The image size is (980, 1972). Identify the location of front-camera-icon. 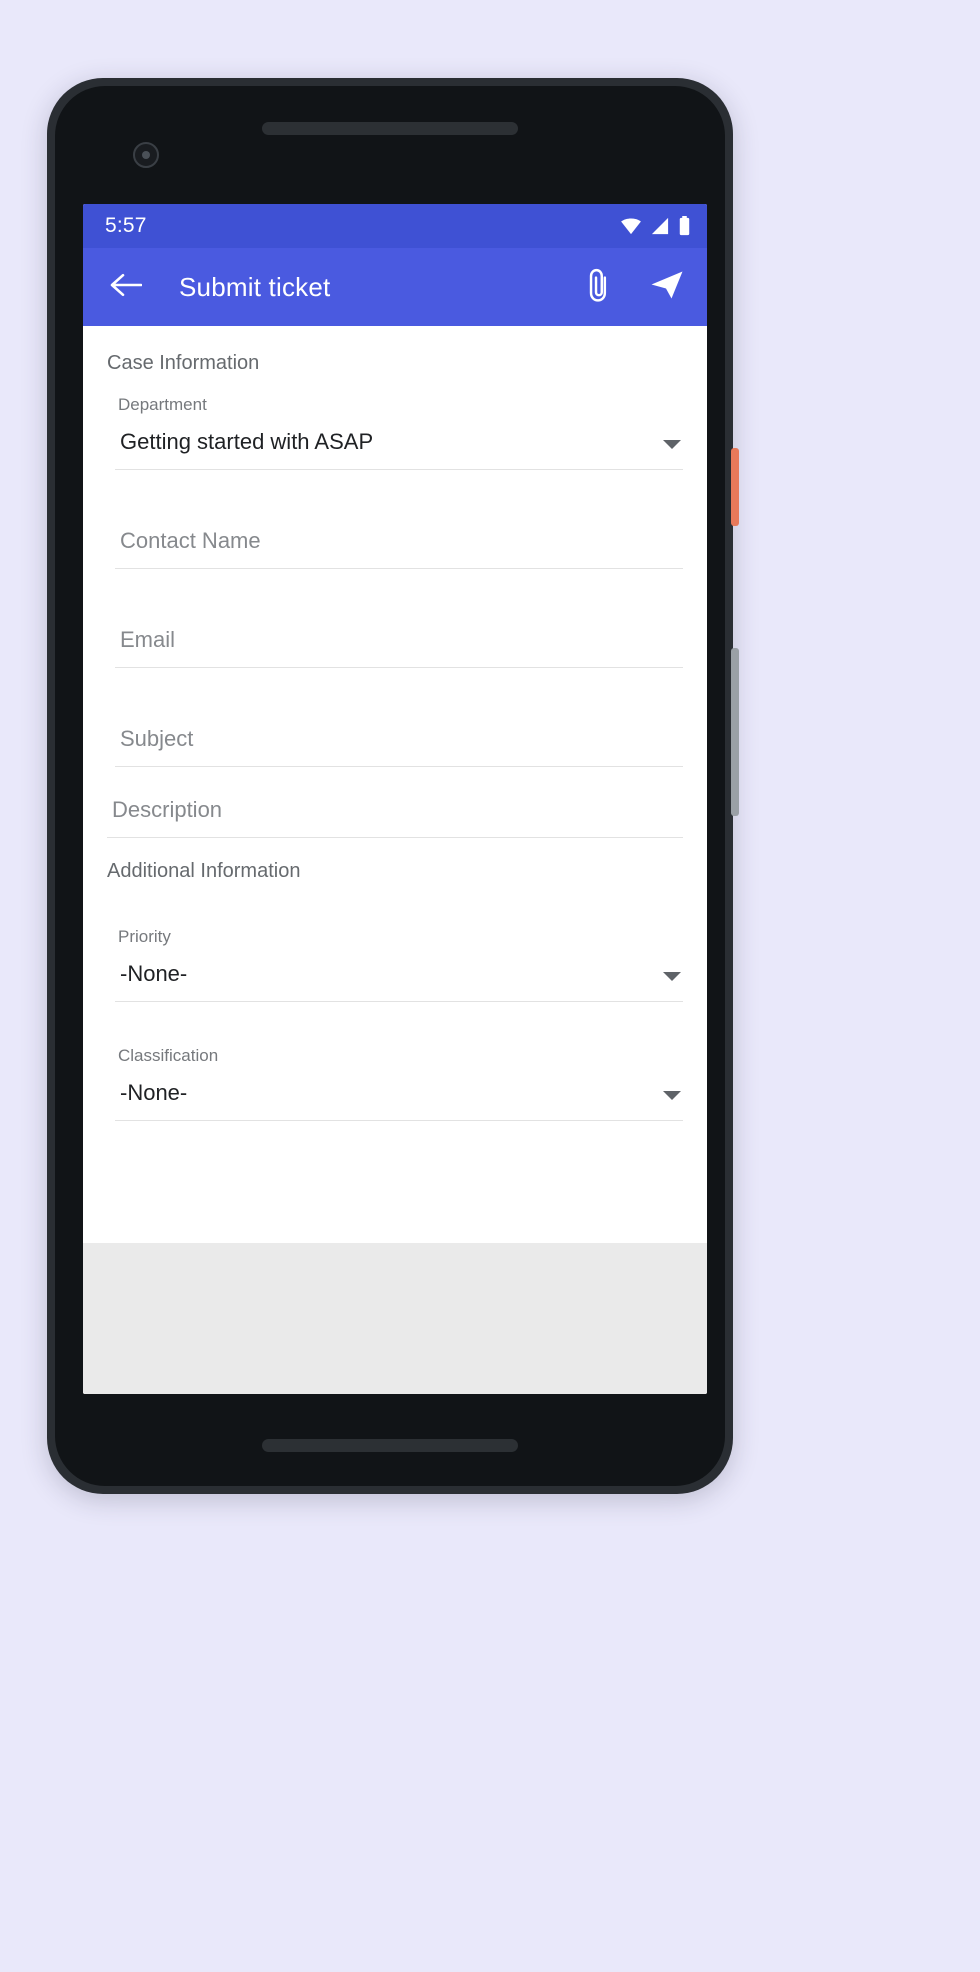
(146, 155).